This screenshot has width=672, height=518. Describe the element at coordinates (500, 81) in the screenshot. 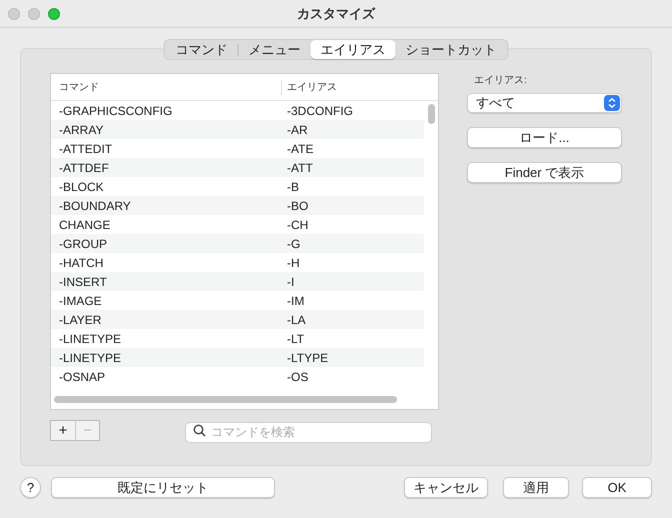

I see `alias-filter-label: エイリアス:` at that location.